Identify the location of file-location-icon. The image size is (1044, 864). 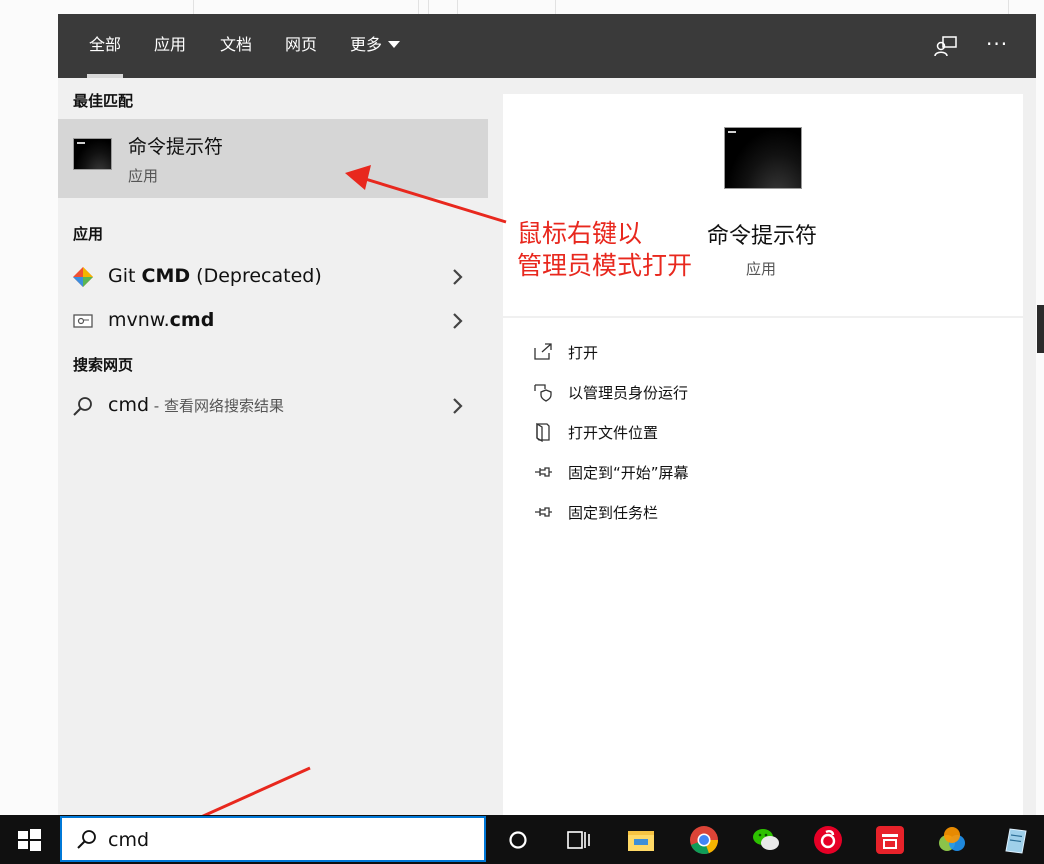
(543, 432).